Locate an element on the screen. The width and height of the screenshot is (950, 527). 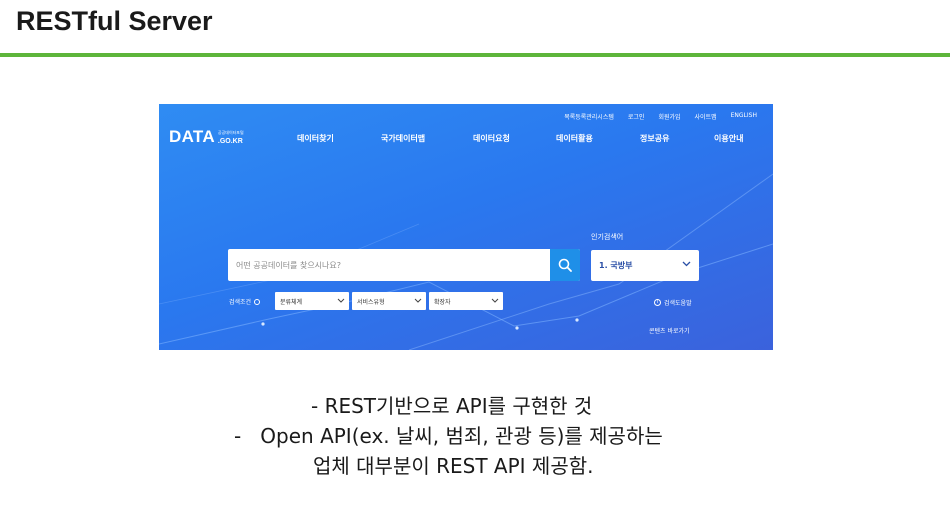
popular-search-label: 인기검색어 is located at coordinates (607, 237).